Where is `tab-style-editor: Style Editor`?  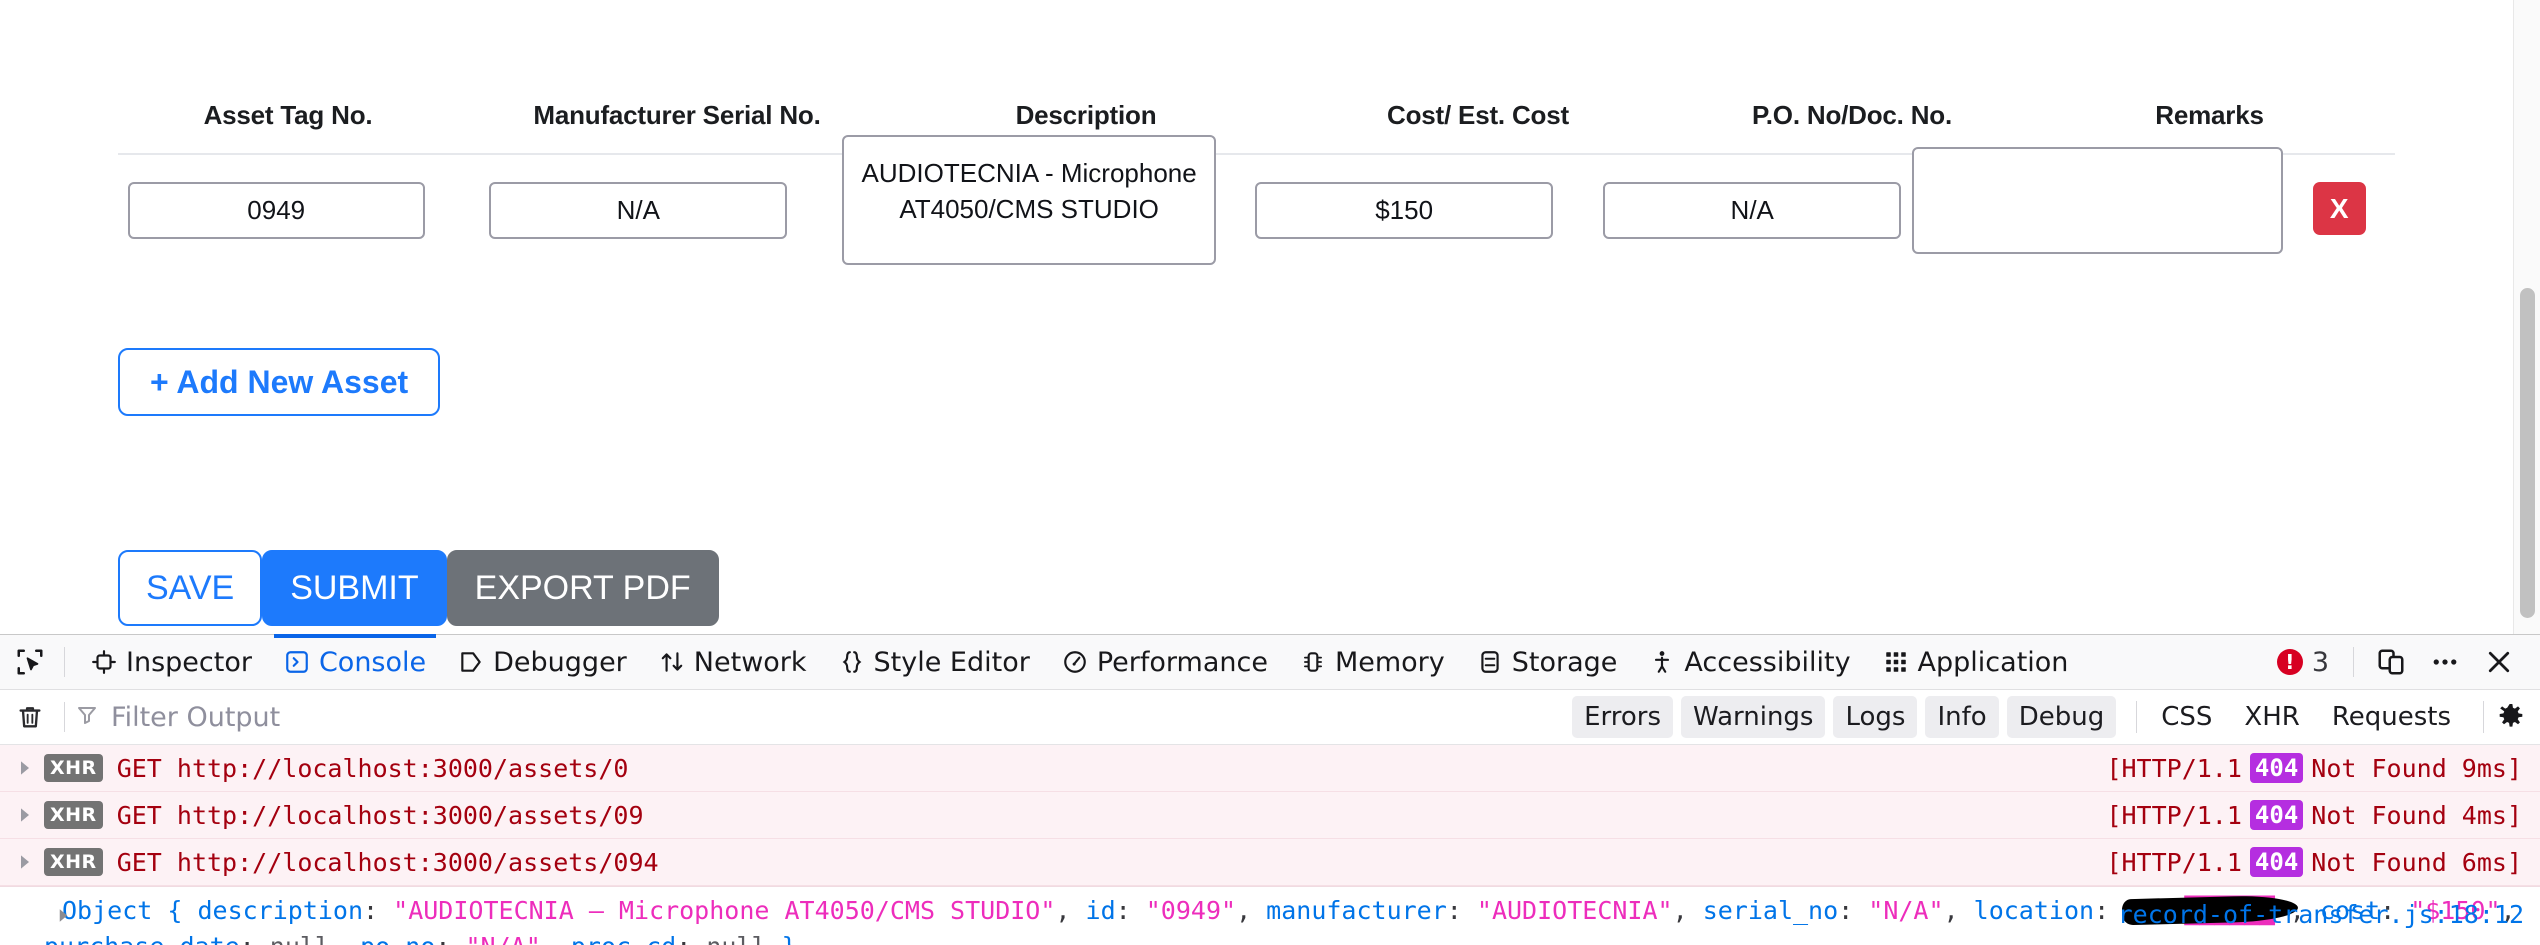 tab-style-editor: Style Editor is located at coordinates (934, 662).